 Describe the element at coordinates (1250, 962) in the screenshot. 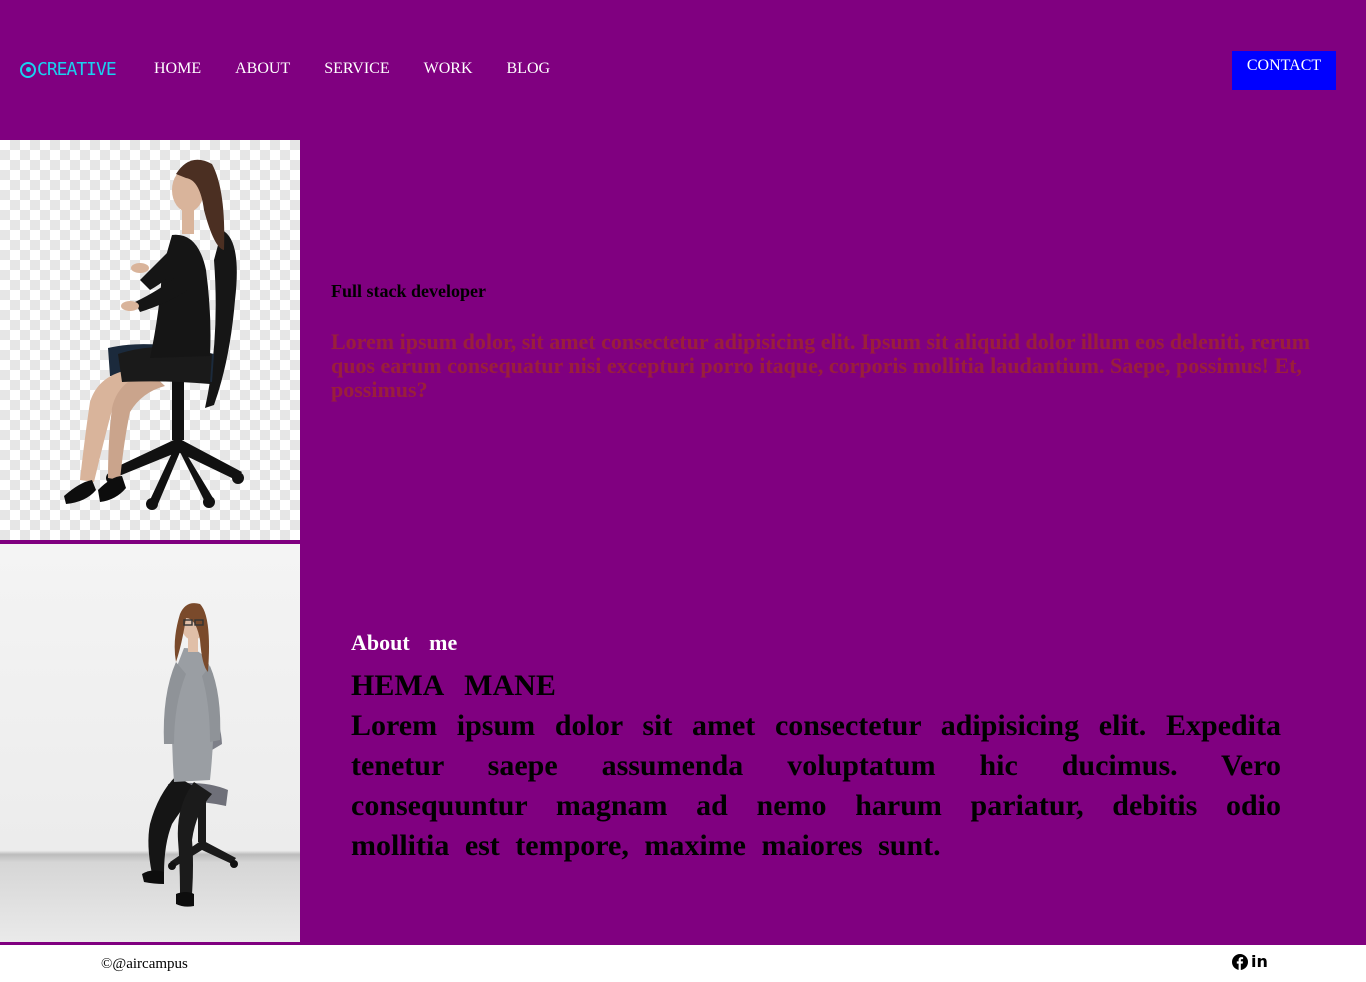

I see `social-links: in` at that location.